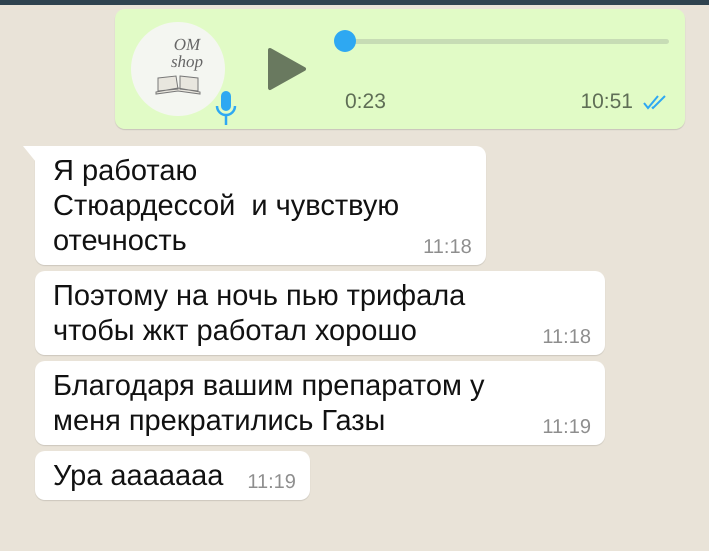  Describe the element at coordinates (287, 69) in the screenshot. I see `play-icon` at that location.